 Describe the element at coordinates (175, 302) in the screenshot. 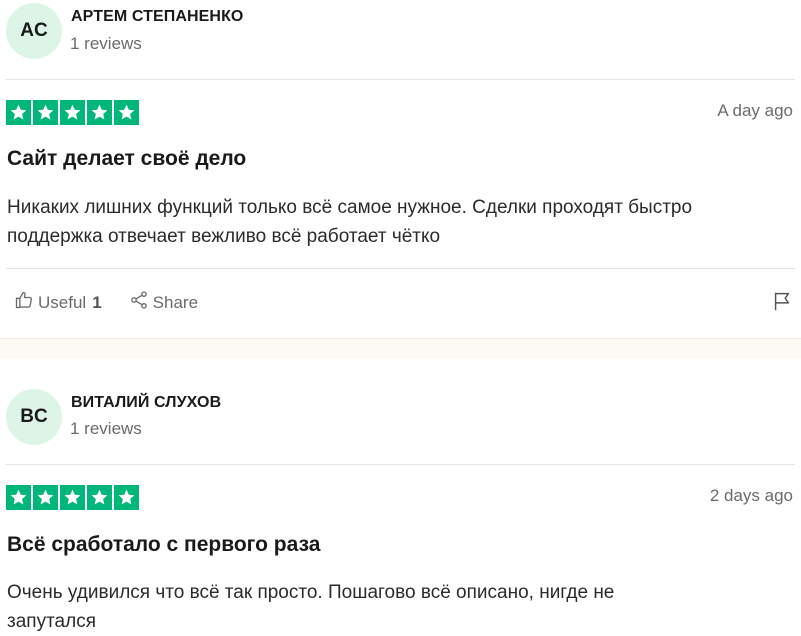

I see `share-label: Share` at that location.